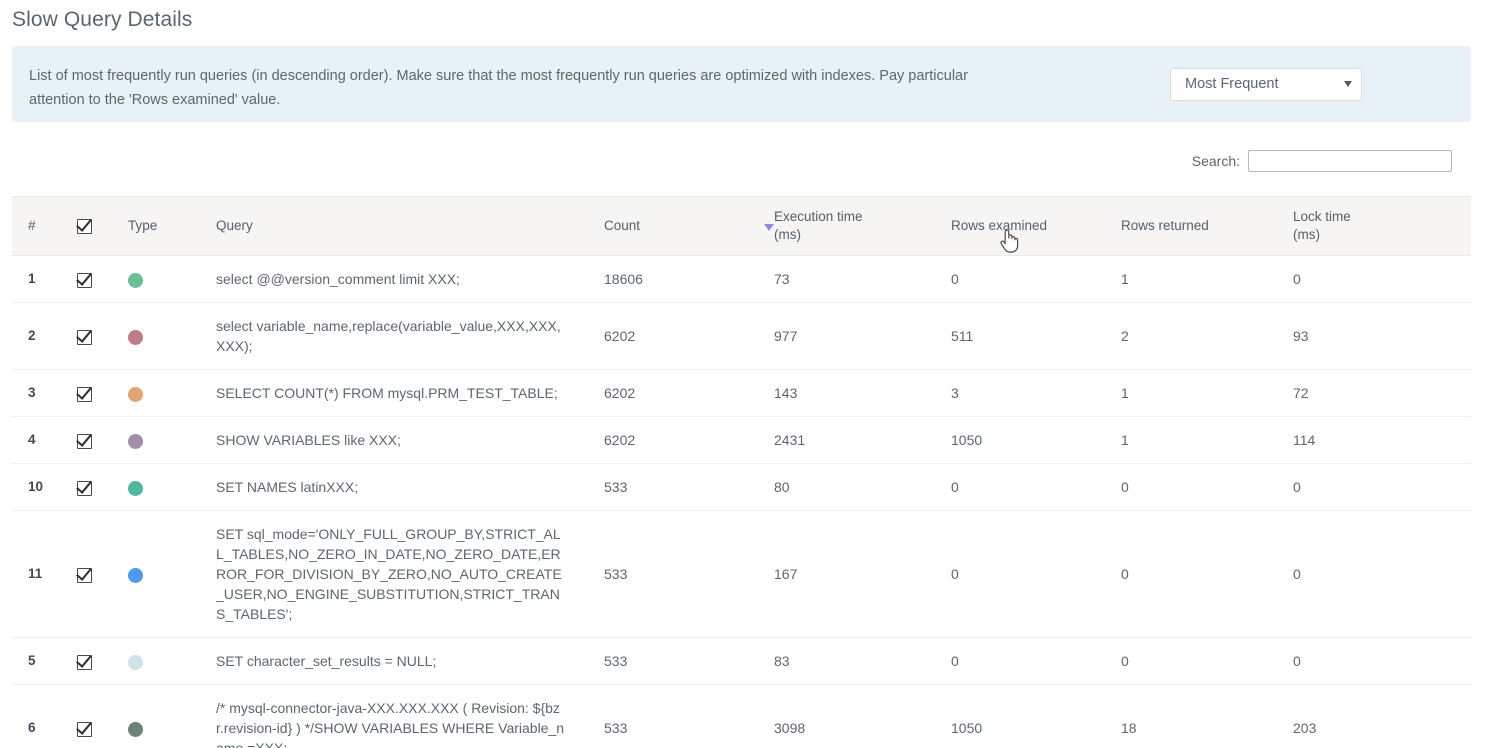  Describe the element at coordinates (38, 661) in the screenshot. I see `row-index-cell: 5` at that location.